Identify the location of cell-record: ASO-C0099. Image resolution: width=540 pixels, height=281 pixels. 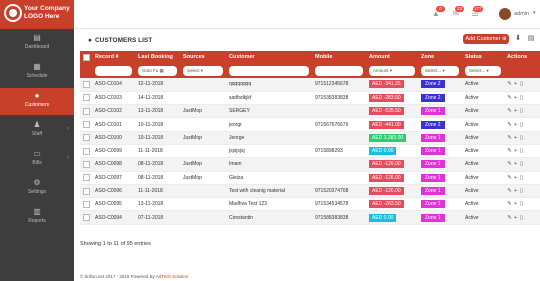
(113, 151).